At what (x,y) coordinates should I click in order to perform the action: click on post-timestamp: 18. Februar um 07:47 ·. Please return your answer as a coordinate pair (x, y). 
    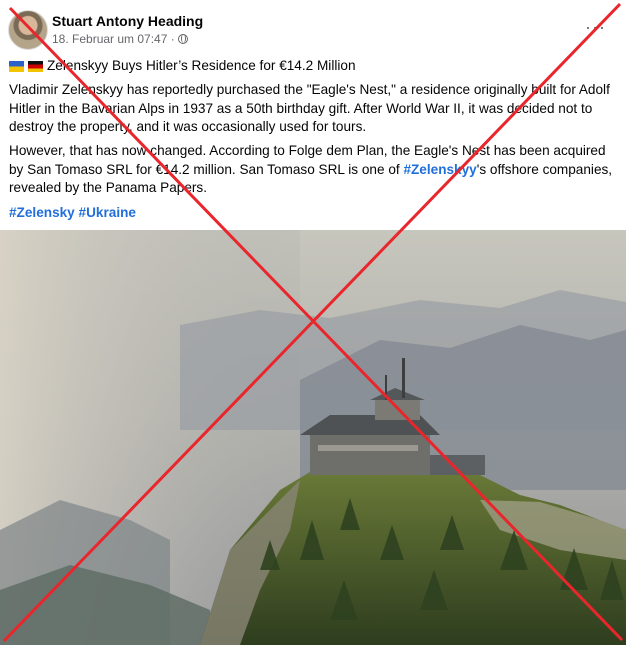
    Looking at the image, I should click on (113, 39).